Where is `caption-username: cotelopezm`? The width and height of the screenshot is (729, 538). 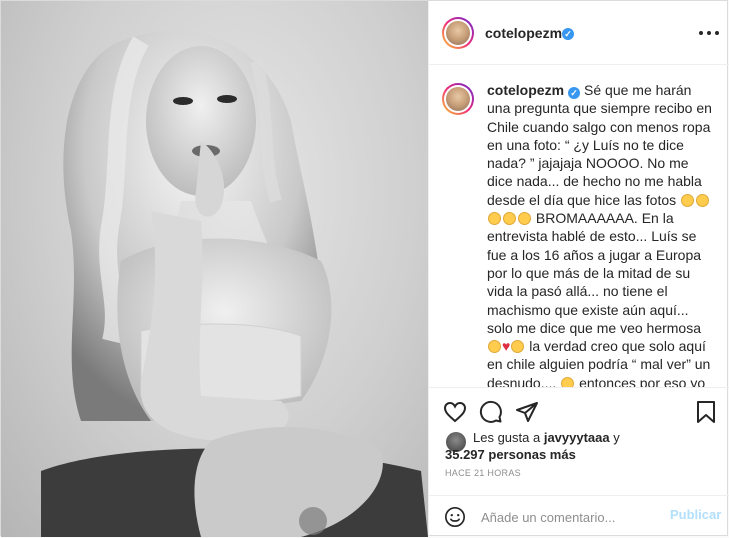 caption-username: cotelopezm is located at coordinates (525, 90).